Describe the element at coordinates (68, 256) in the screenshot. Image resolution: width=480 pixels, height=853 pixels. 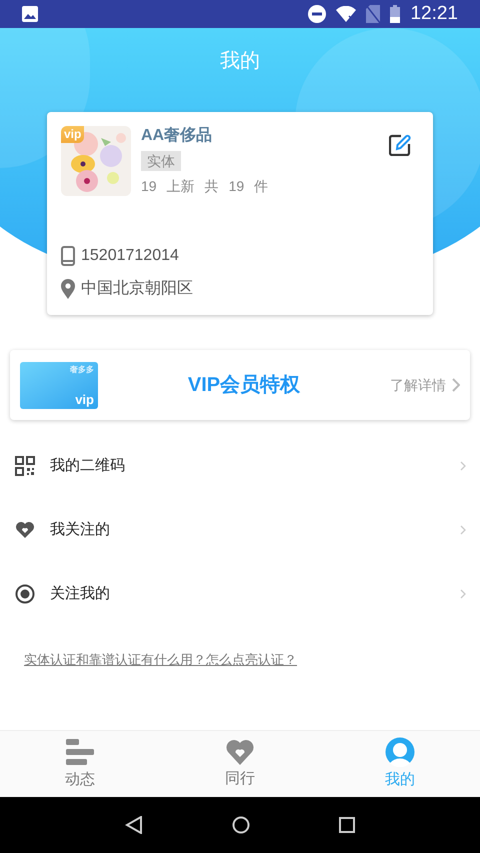
I see `phone-icon` at that location.